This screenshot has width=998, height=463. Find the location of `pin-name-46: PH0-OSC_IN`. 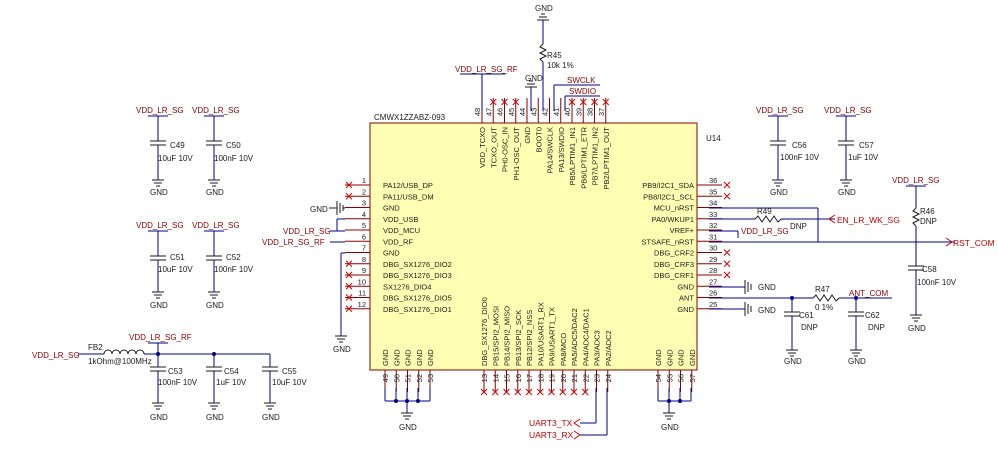

pin-name-46: PH0-OSC_IN is located at coordinates (505, 149).